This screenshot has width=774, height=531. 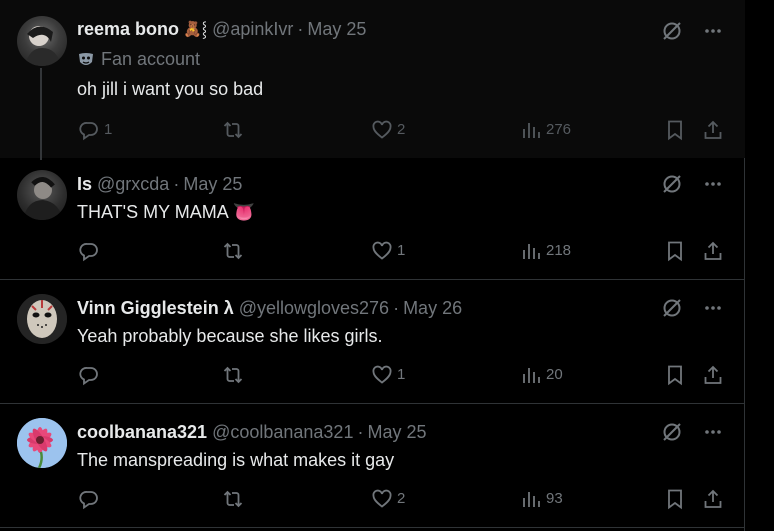 I want to click on view-count: 218, so click(x=559, y=250).